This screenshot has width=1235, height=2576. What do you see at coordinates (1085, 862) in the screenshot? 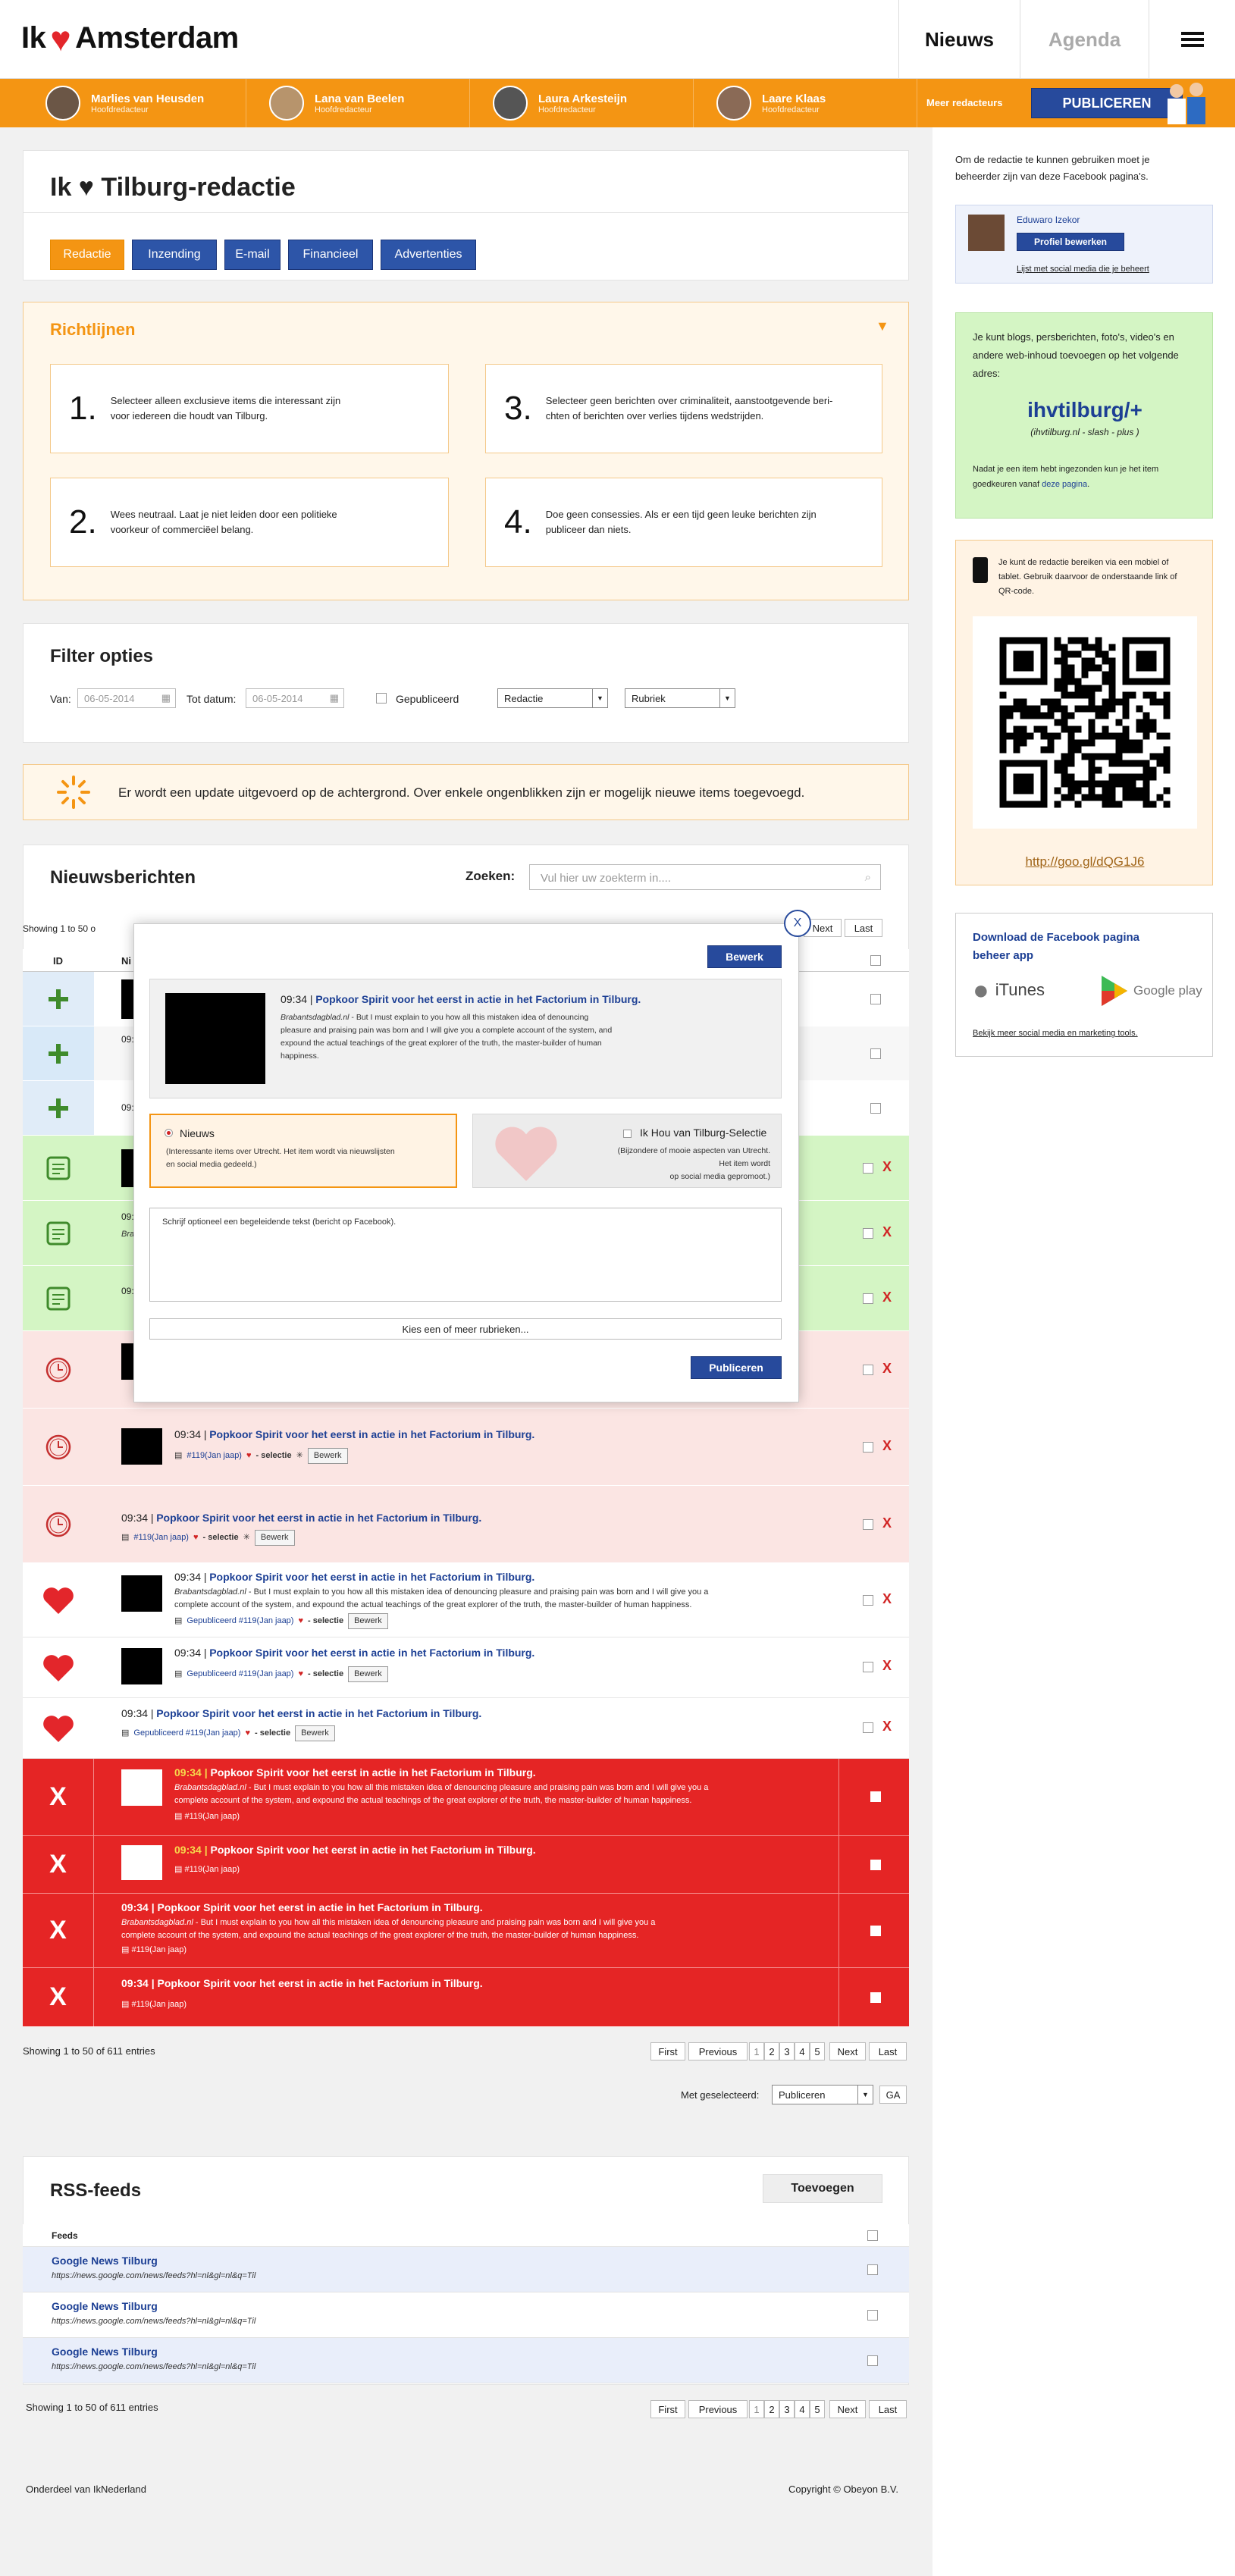
I see `qr-link: http://goo.gl/dQG1J6` at bounding box center [1085, 862].